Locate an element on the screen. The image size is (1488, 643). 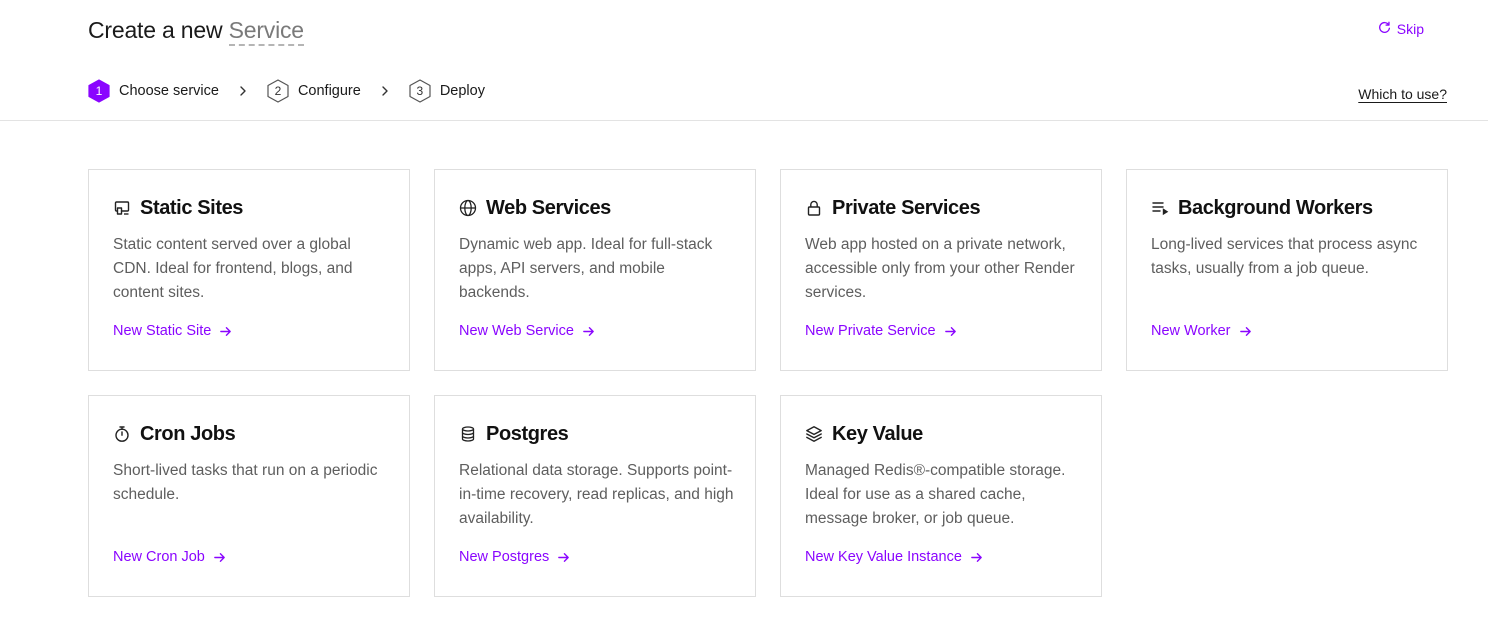
new-cron-job-link: New Cron Job is located at coordinates (169, 557).